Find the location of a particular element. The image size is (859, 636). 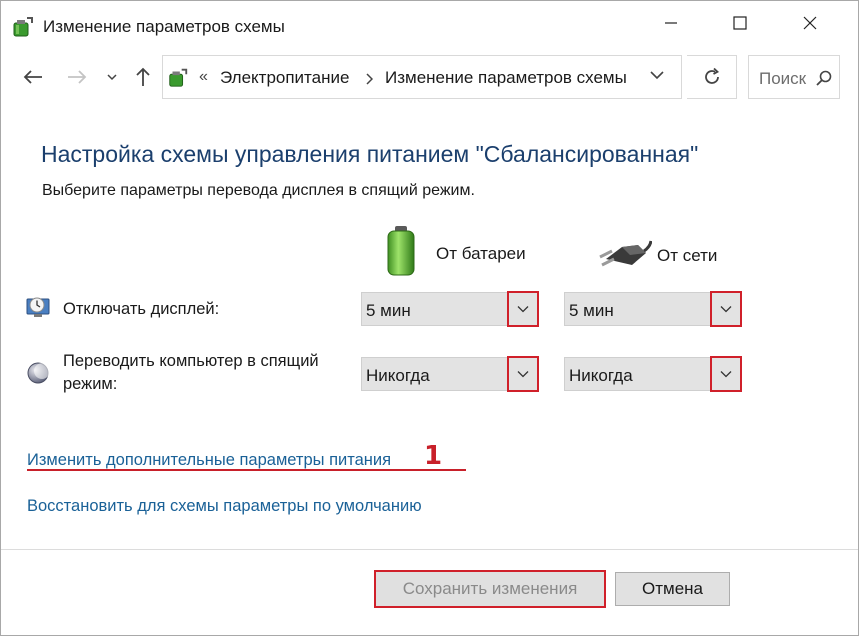

save-changes-button: Сохранить изменения is located at coordinates (490, 589).